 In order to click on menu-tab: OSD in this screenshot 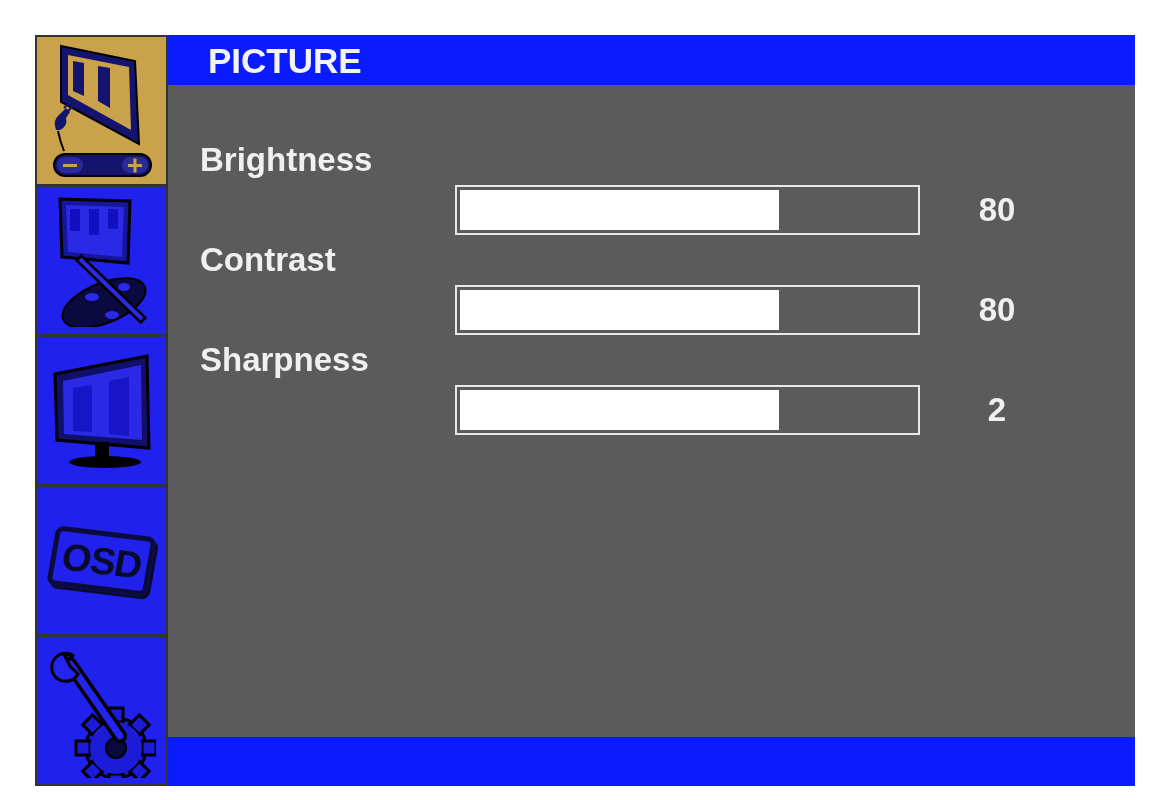, I will do `click(101, 560)`.